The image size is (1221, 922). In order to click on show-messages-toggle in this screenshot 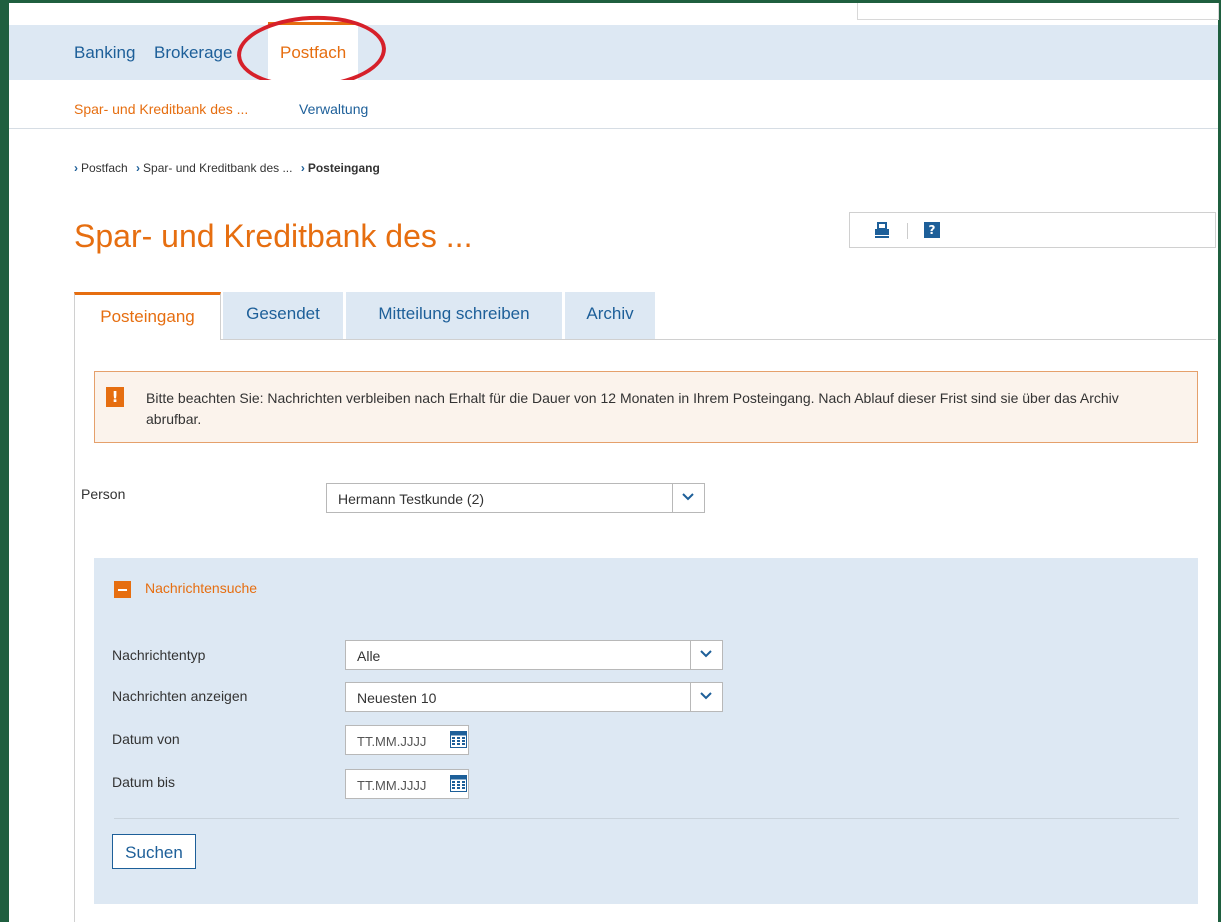, I will do `click(706, 697)`.